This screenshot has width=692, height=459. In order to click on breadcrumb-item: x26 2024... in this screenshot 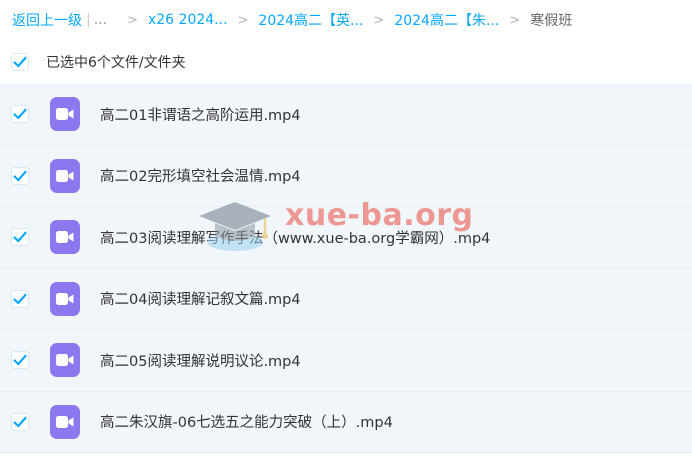, I will do `click(188, 20)`.